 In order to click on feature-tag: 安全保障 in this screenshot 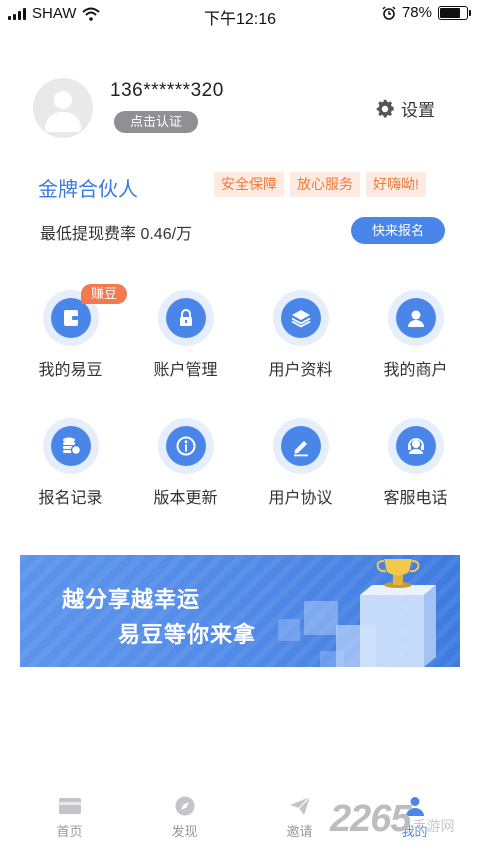, I will do `click(249, 184)`.